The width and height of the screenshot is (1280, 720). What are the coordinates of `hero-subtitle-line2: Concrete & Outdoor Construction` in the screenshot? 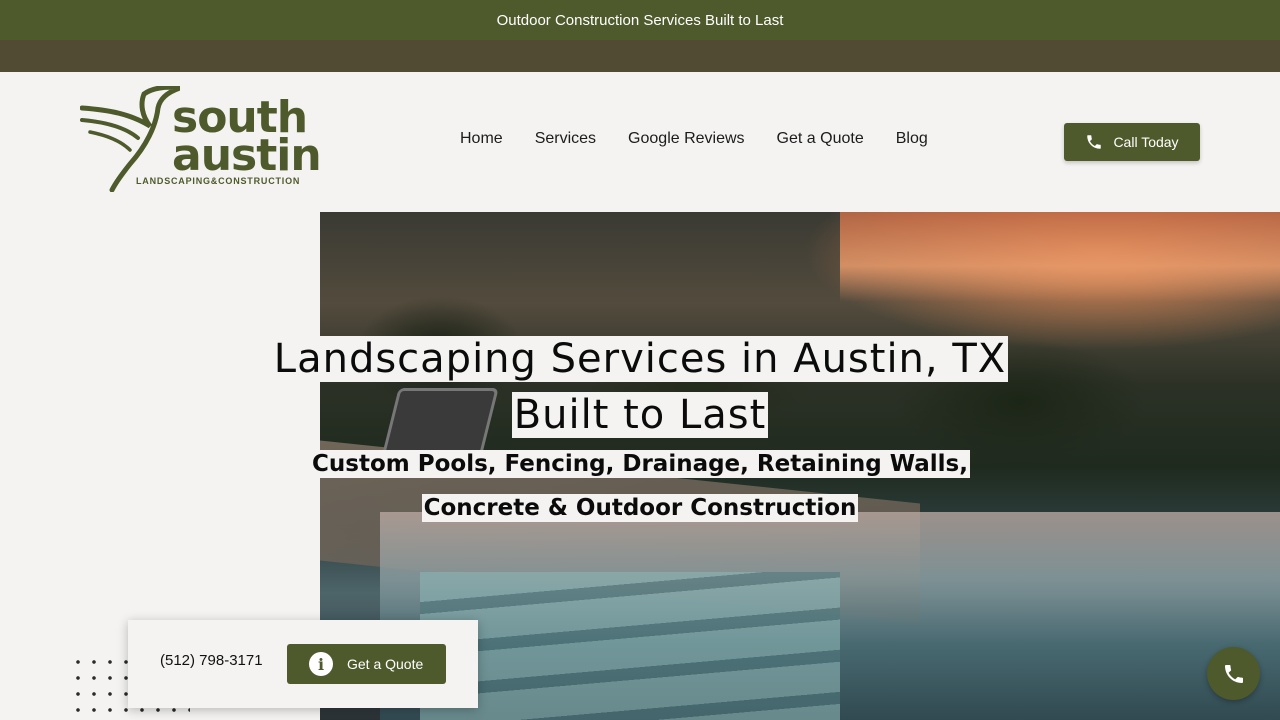 It's located at (640, 508).